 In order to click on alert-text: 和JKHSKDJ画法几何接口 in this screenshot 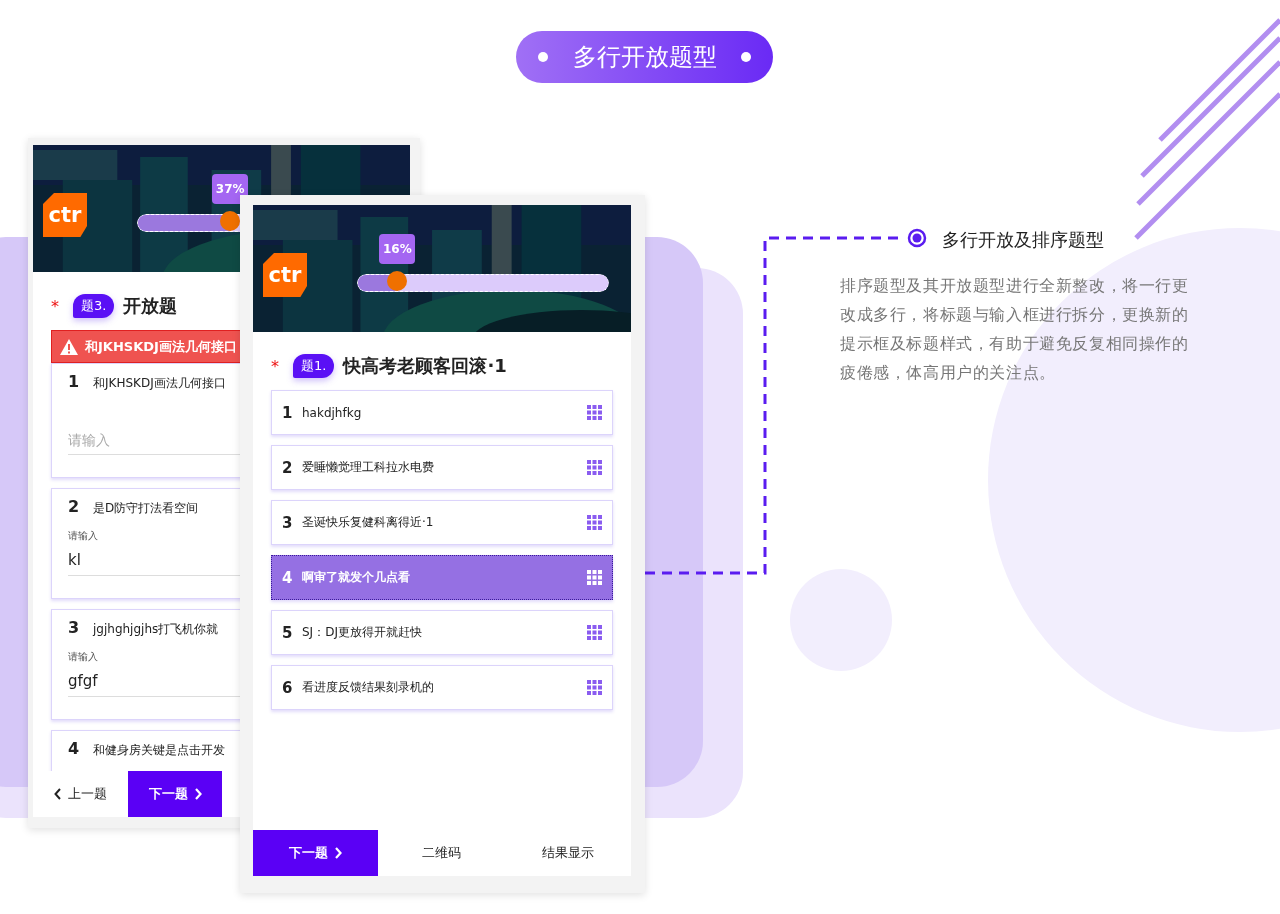, I will do `click(161, 346)`.